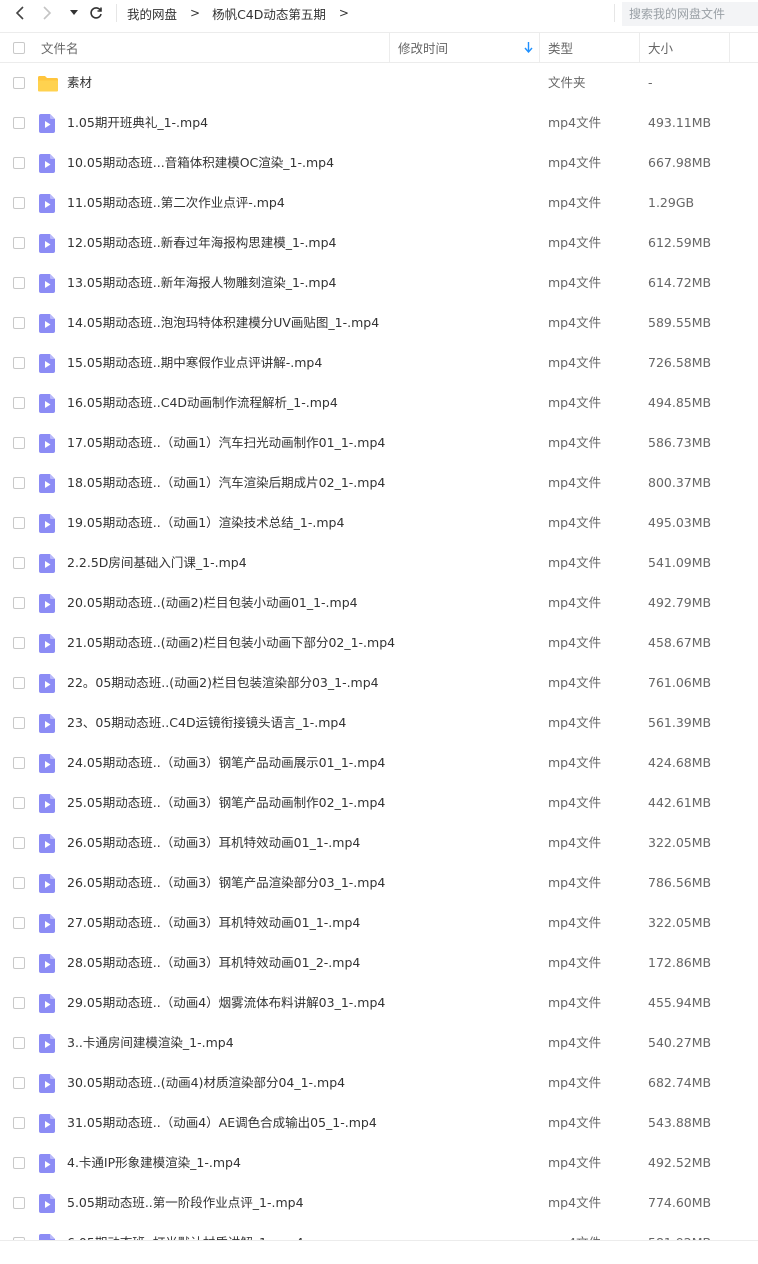  I want to click on file-row: 11.05期动态班..第二次作业点评-.mp4 mp4文件 1.29GB, so click(379, 203).